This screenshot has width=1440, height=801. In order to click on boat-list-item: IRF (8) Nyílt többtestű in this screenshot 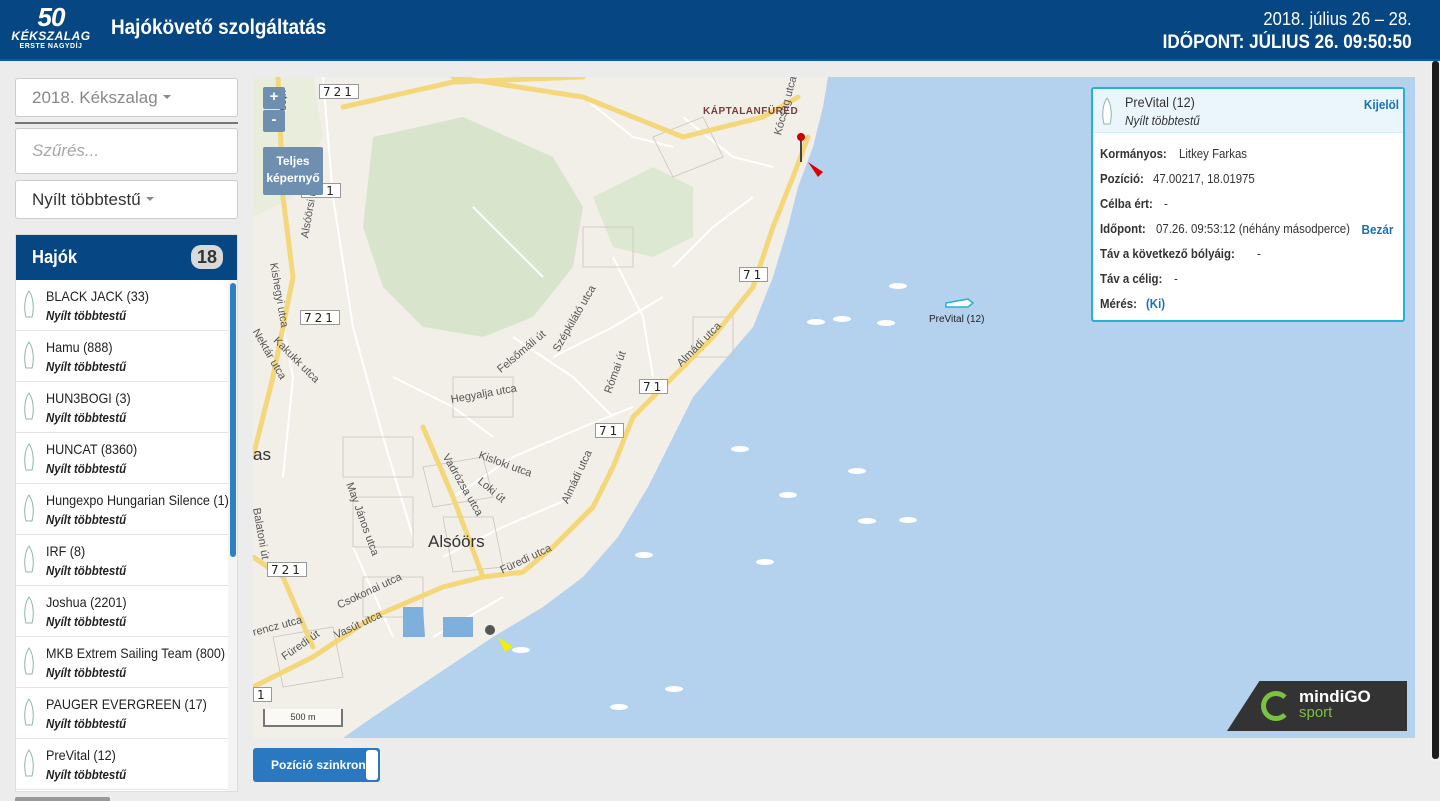, I will do `click(126, 560)`.